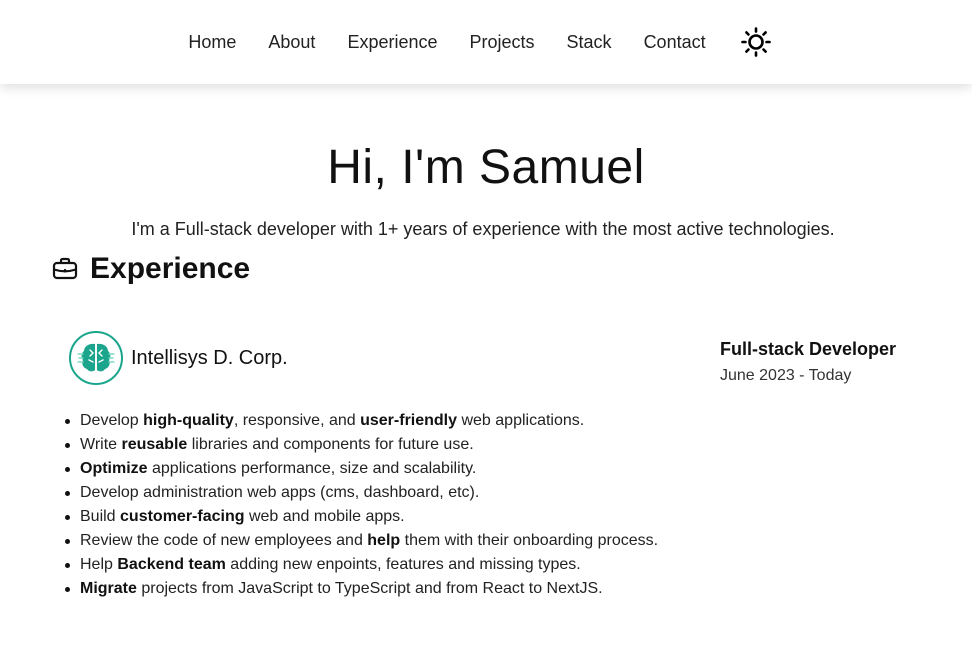  Describe the element at coordinates (808, 362) in the screenshot. I see `job-role-block: Full-stack Developer June 2023 - Today` at that location.